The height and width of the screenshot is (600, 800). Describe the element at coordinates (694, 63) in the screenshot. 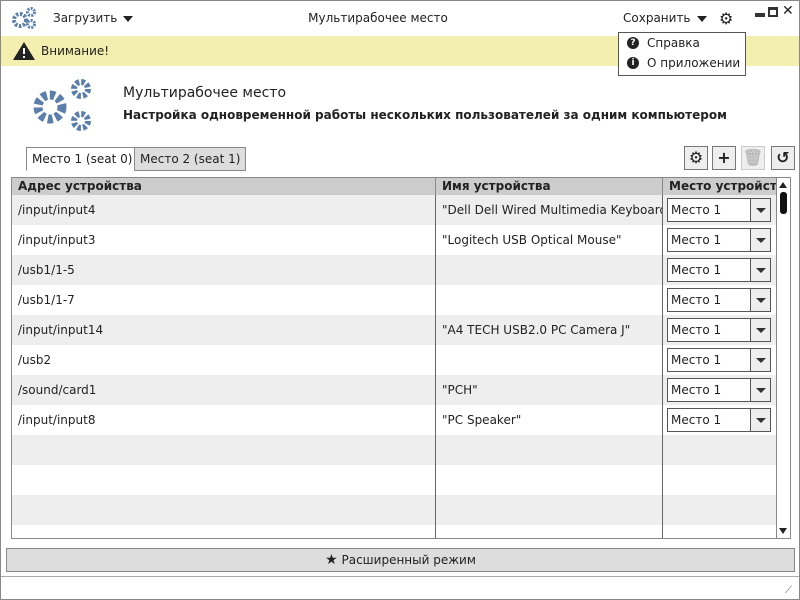

I see `menu-label: О приложении` at that location.